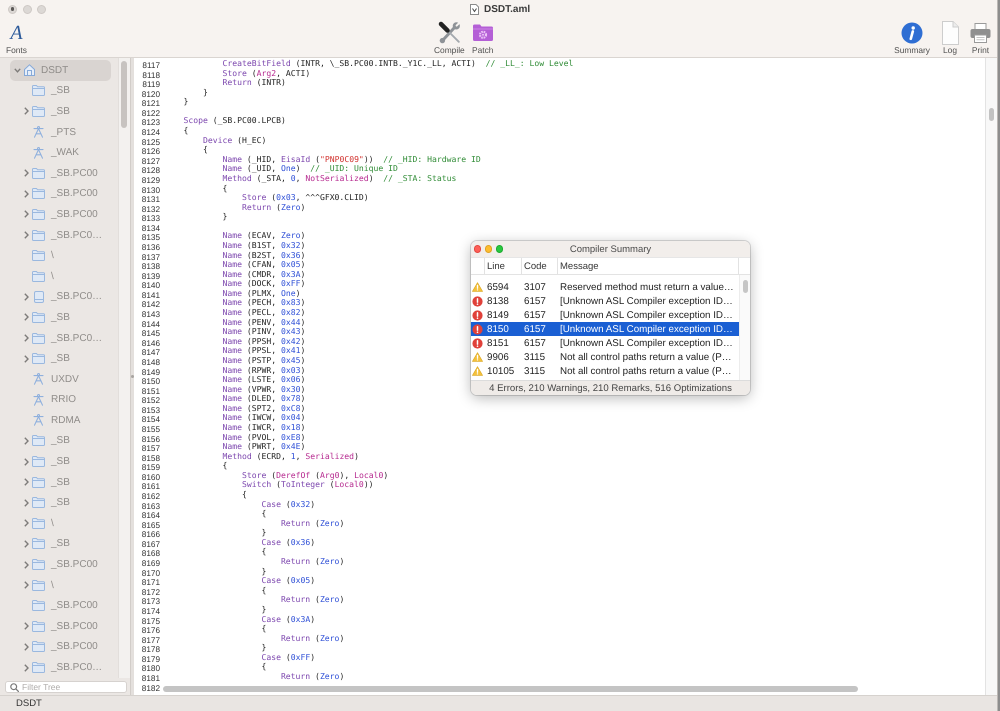  What do you see at coordinates (151, 151) in the screenshot?
I see `line-number: 8126` at bounding box center [151, 151].